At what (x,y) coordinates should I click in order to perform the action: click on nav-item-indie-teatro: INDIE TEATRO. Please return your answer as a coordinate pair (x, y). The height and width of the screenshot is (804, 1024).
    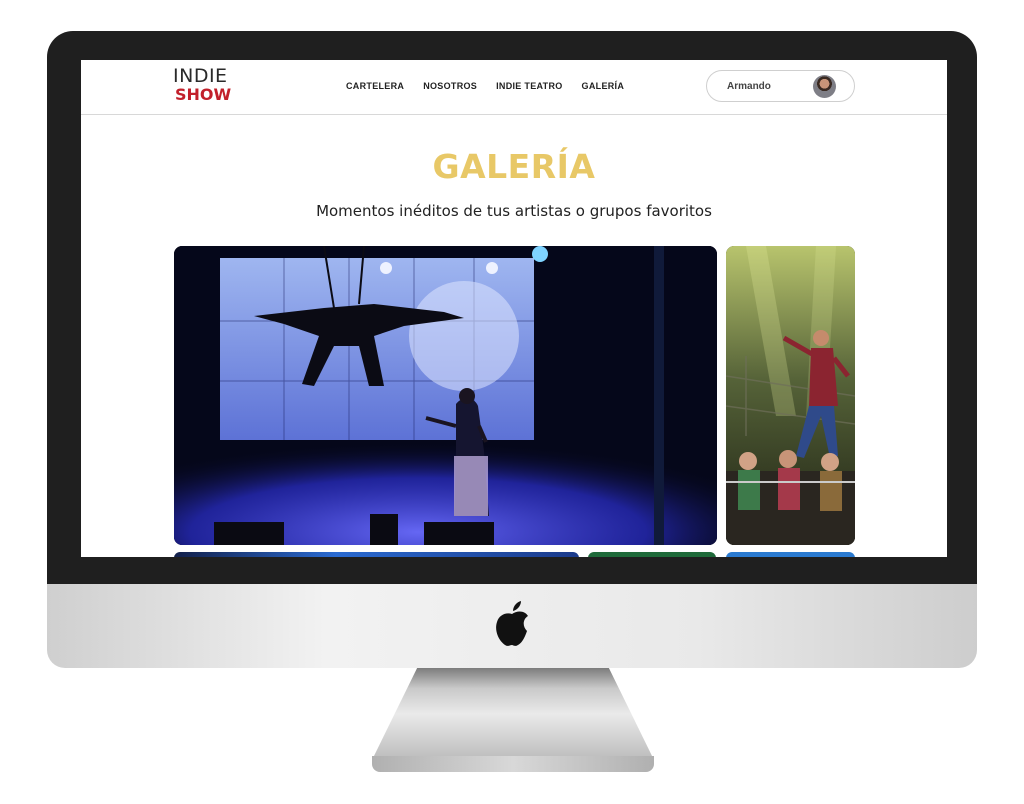
    Looking at the image, I should click on (529, 86).